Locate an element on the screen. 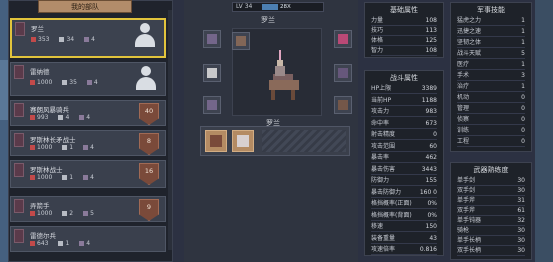 The height and width of the screenshot is (262, 553). xp-fill is located at coordinates (270, 7).